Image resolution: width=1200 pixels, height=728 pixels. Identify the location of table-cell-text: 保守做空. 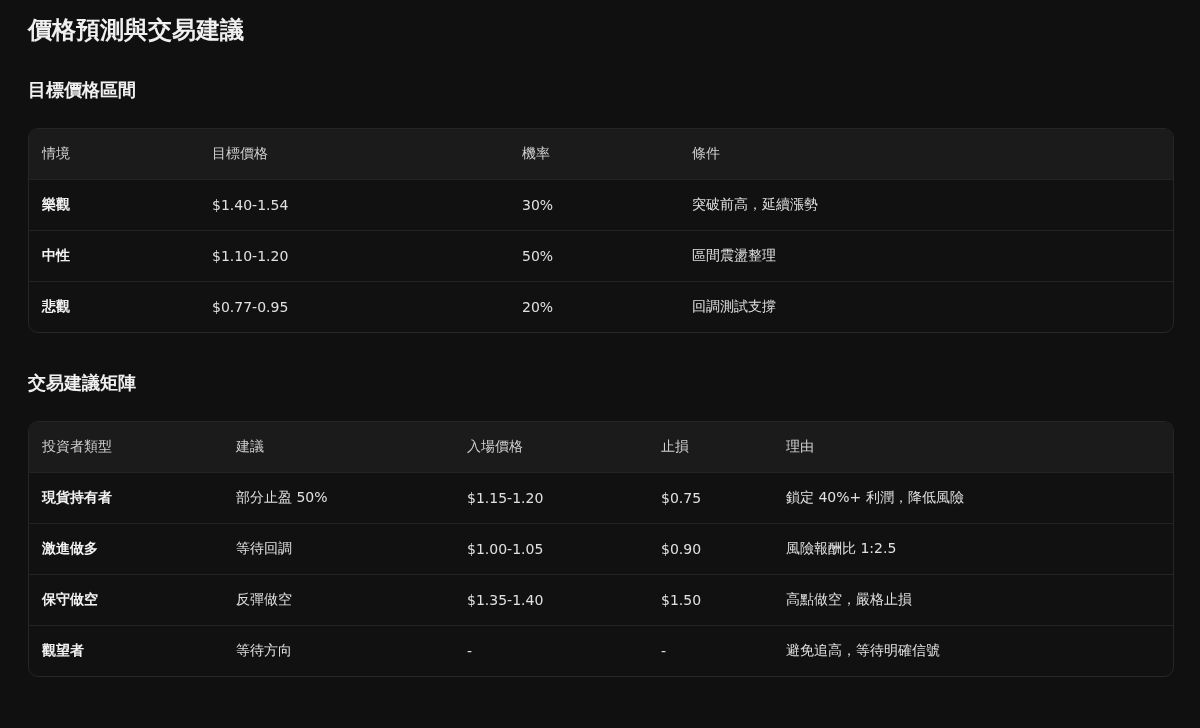
(70, 600).